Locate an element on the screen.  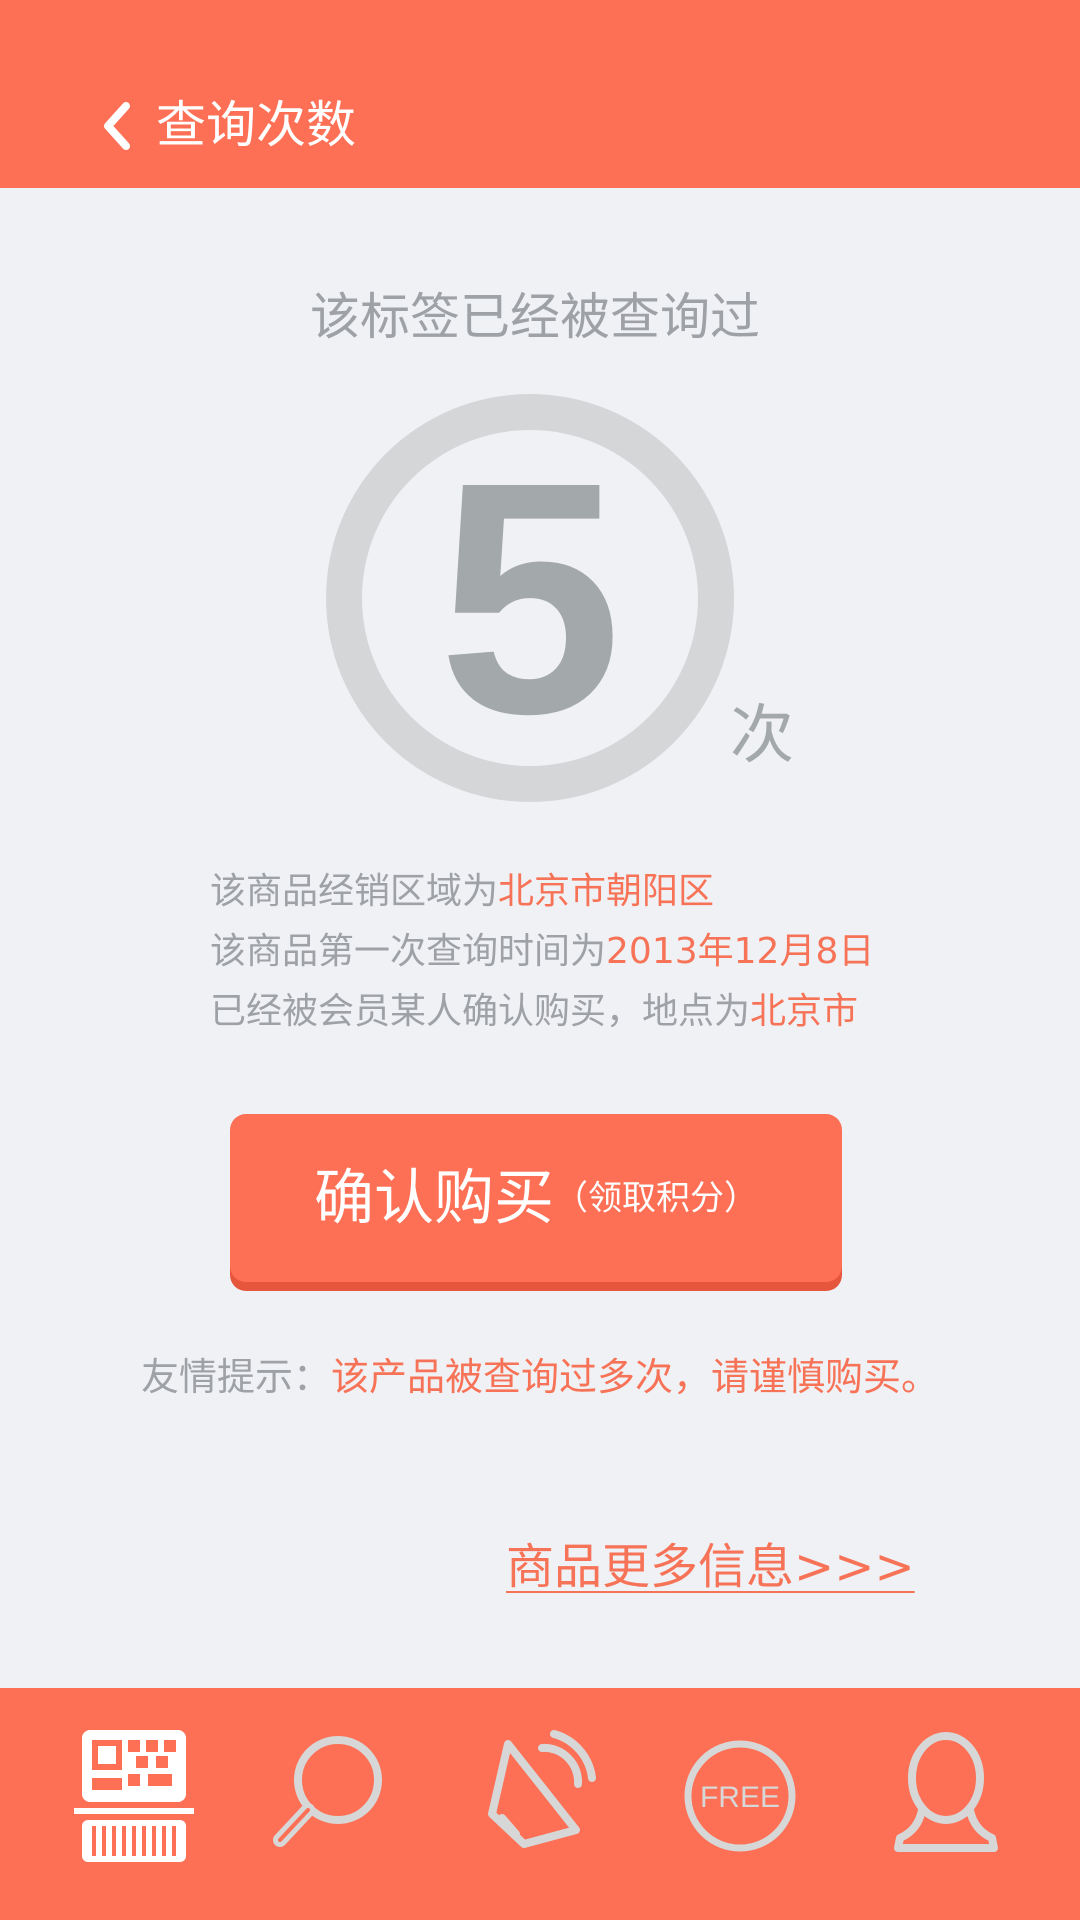
tab-search is located at coordinates (328, 1796).